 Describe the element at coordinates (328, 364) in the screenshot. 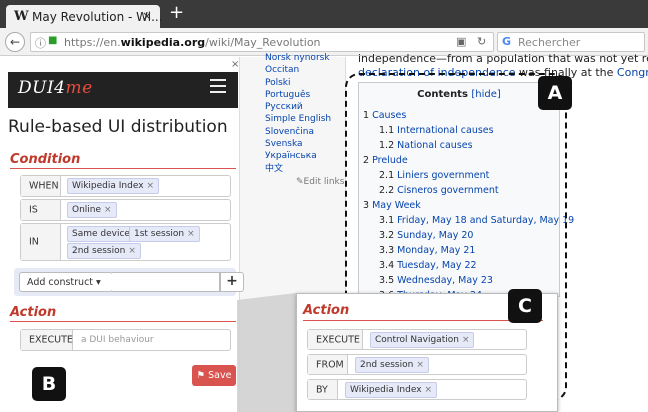

I see `callout-from-label: FROM` at that location.